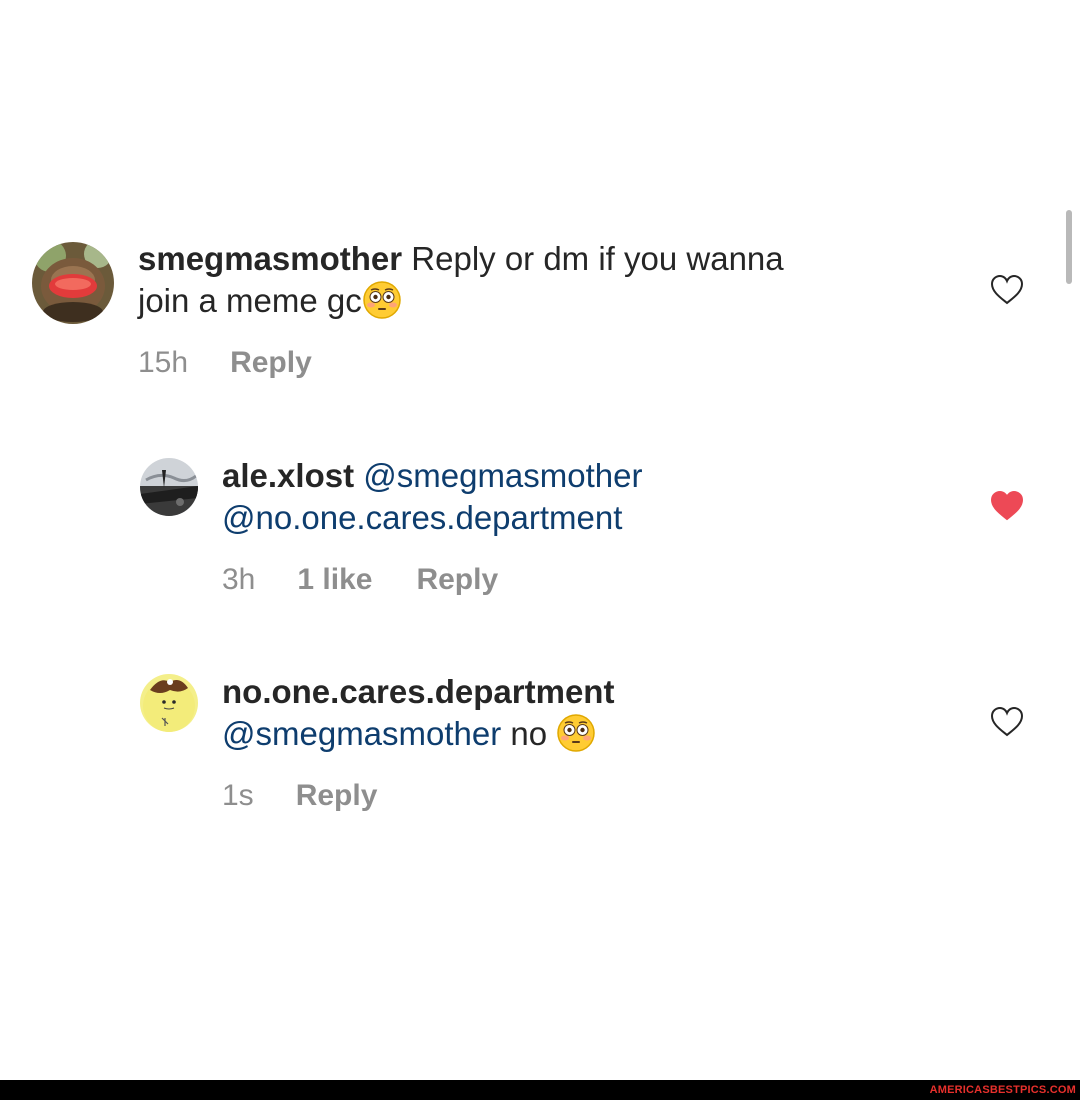  I want to click on username: smegmasmother, so click(270, 258).